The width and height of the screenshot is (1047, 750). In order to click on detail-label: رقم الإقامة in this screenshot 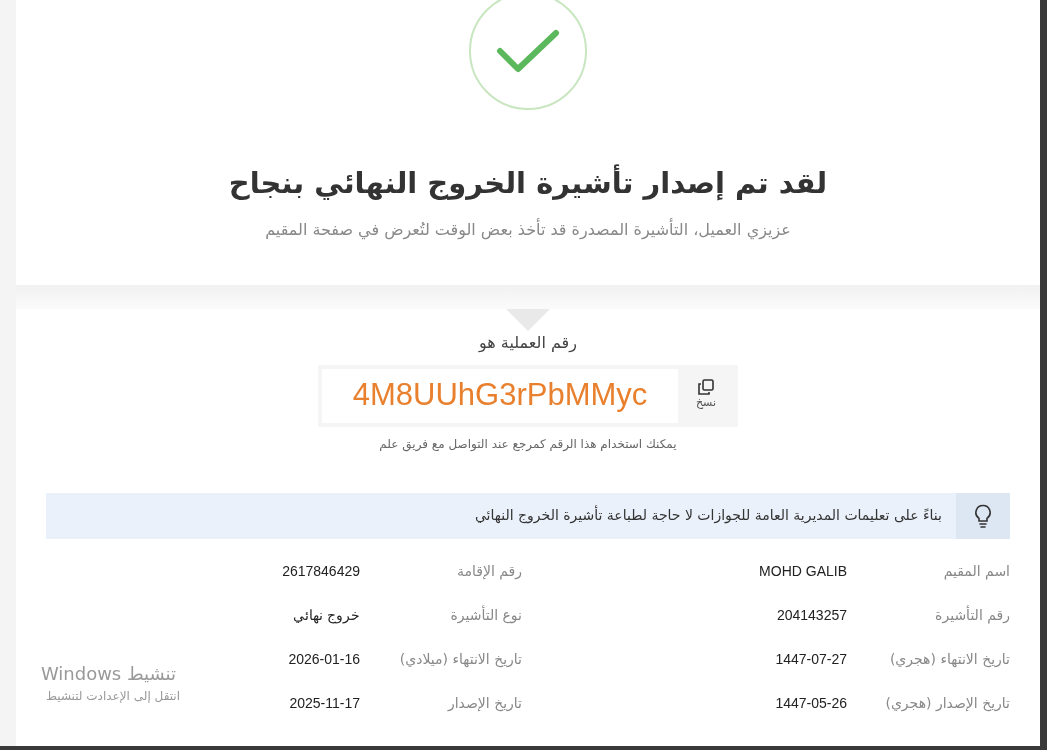, I will do `click(488, 571)`.